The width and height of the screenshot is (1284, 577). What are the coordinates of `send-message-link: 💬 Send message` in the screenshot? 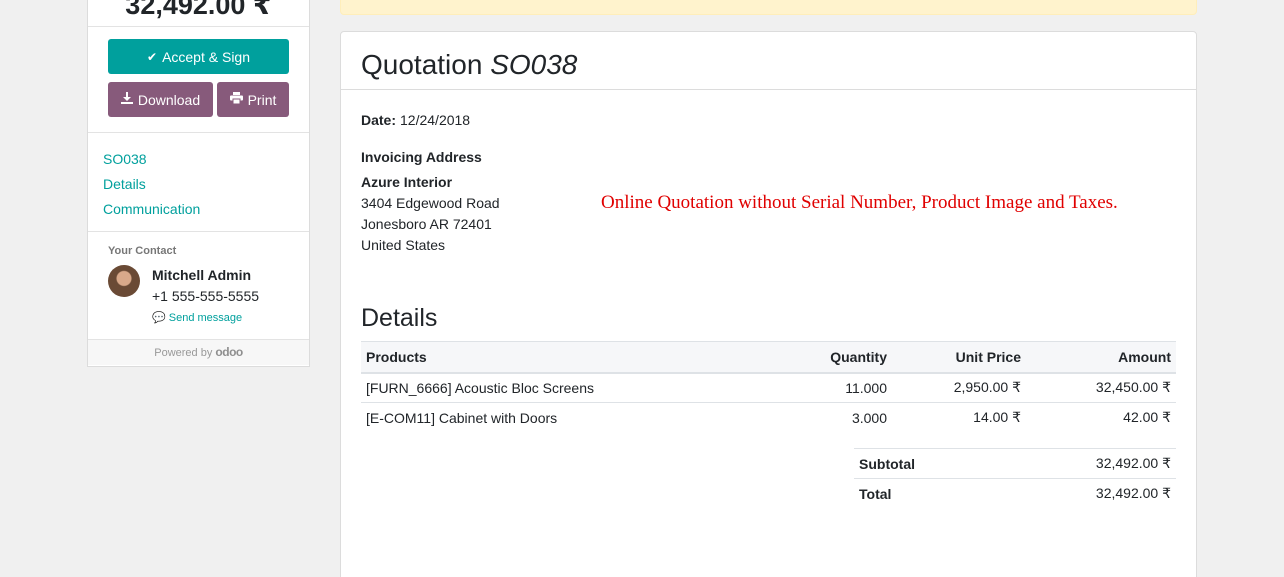 It's located at (197, 317).